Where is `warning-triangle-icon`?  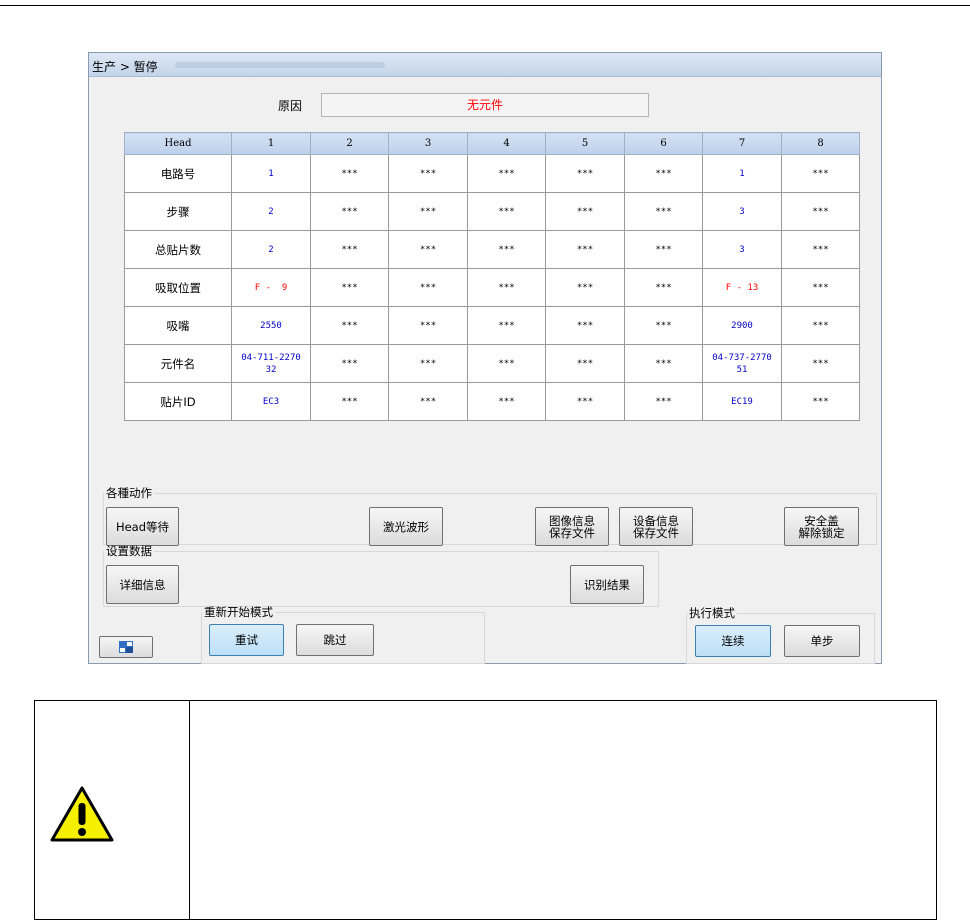 warning-triangle-icon is located at coordinates (82, 814).